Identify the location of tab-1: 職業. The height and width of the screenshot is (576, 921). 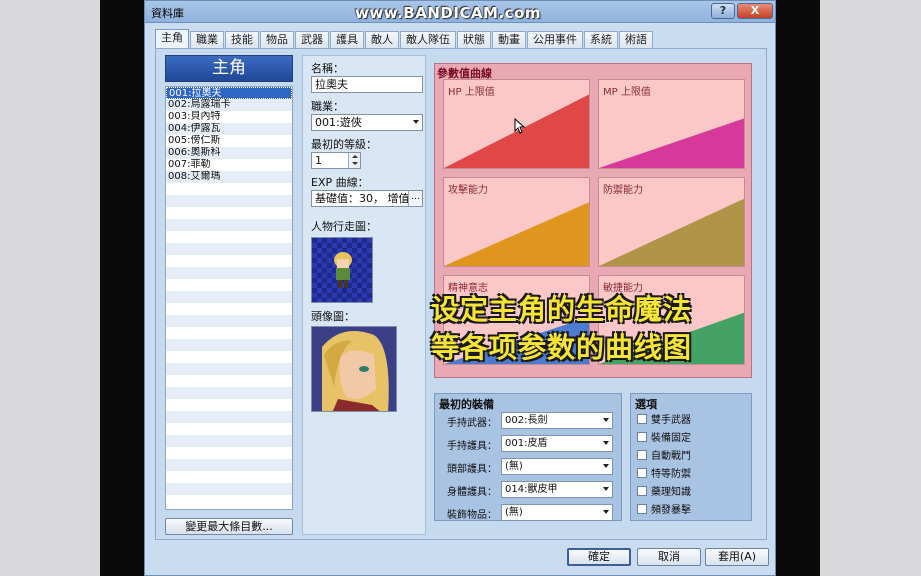
(207, 39).